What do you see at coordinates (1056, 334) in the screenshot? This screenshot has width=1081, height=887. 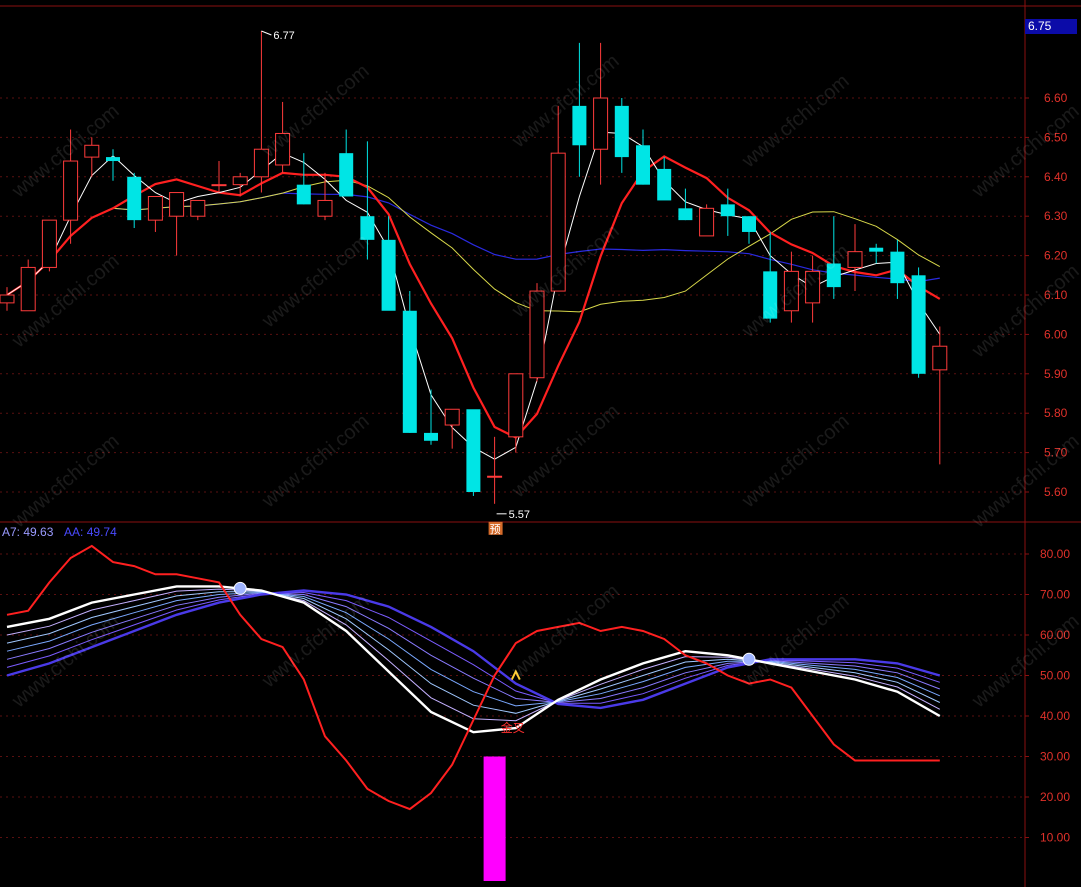 I see `price-tick-label: 6.00` at bounding box center [1056, 334].